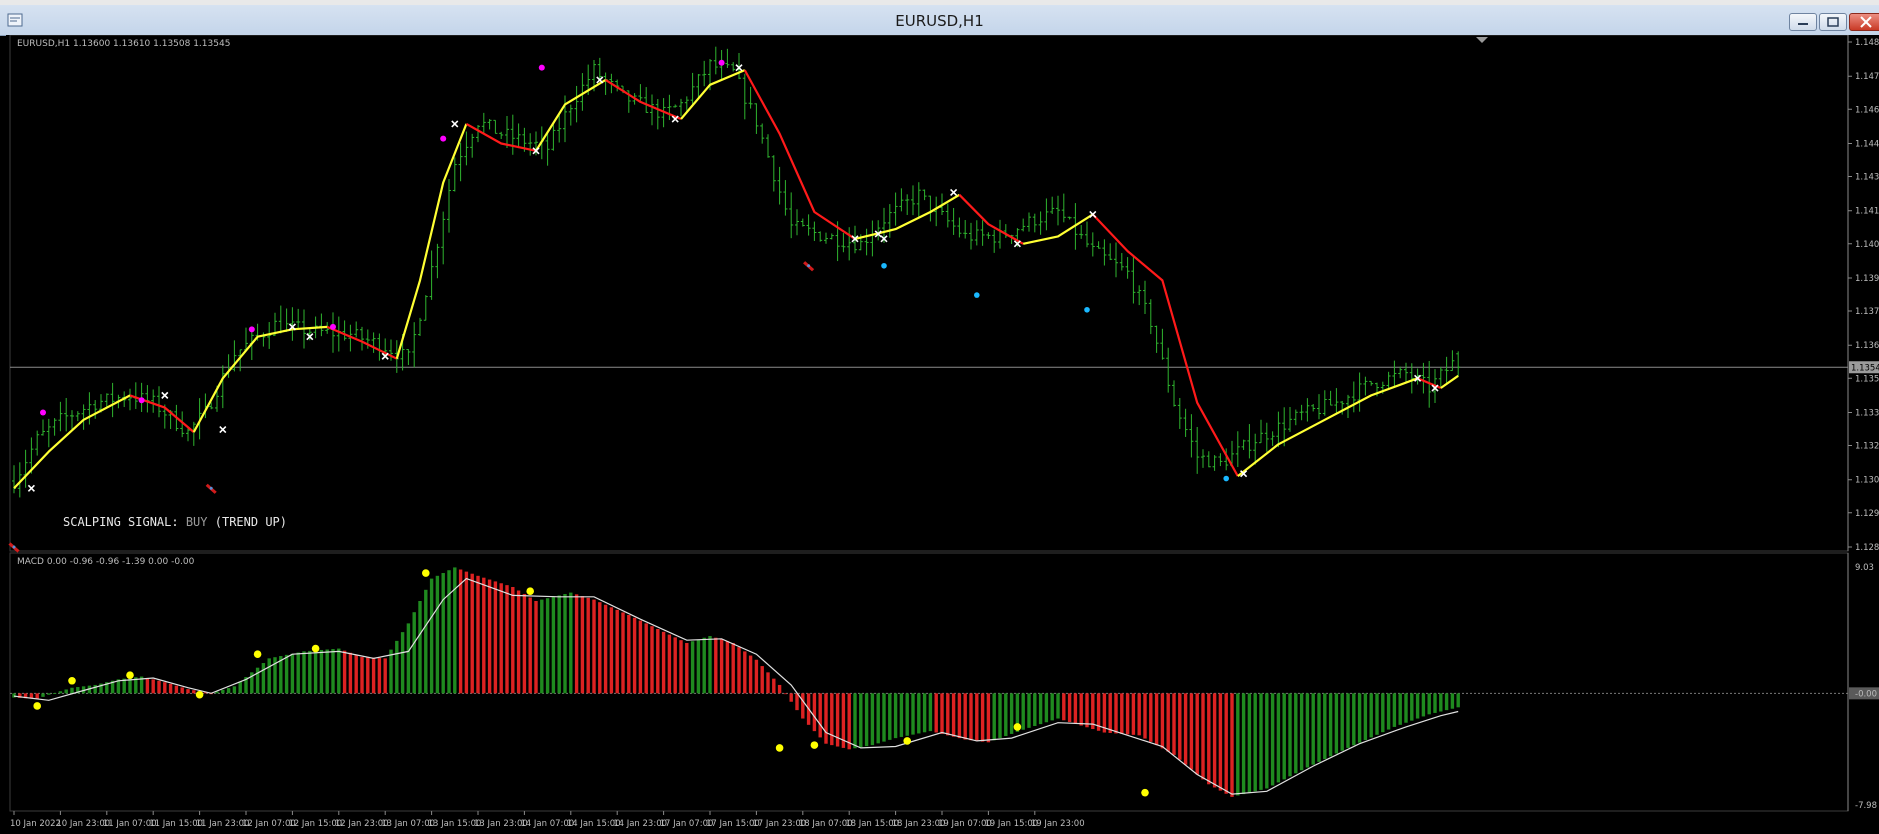  Describe the element at coordinates (1867, 413) in the screenshot. I see `price-tick-label: 1.13360` at that location.